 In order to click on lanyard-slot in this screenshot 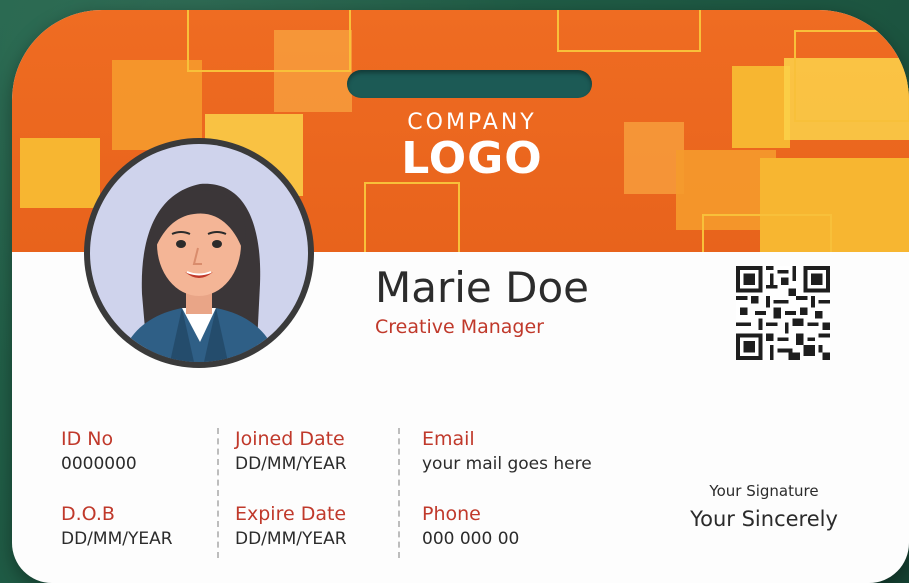, I will do `click(469, 84)`.